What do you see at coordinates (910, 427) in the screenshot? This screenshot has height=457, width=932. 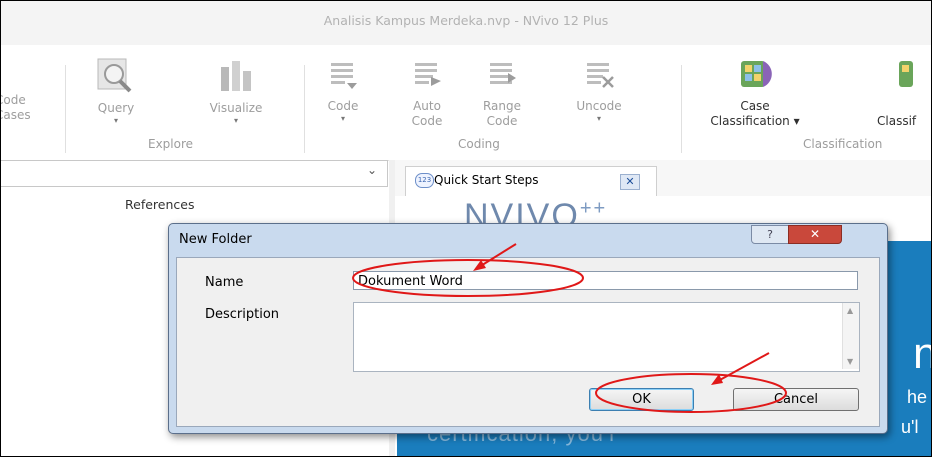 I see `banner-text: u'l` at bounding box center [910, 427].